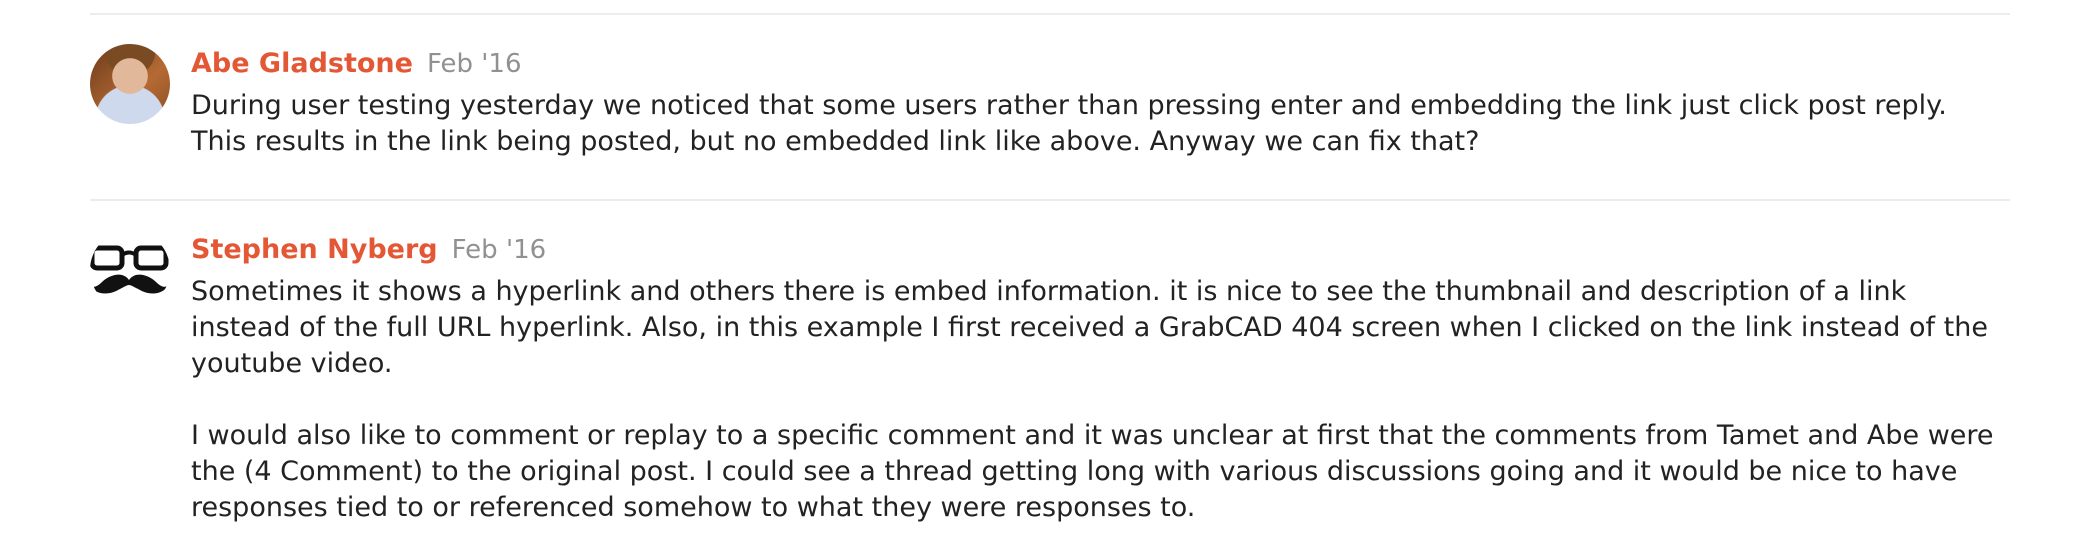 Image resolution: width=2090 pixels, height=540 pixels. I want to click on glasses-mustache-icon, so click(130, 269).